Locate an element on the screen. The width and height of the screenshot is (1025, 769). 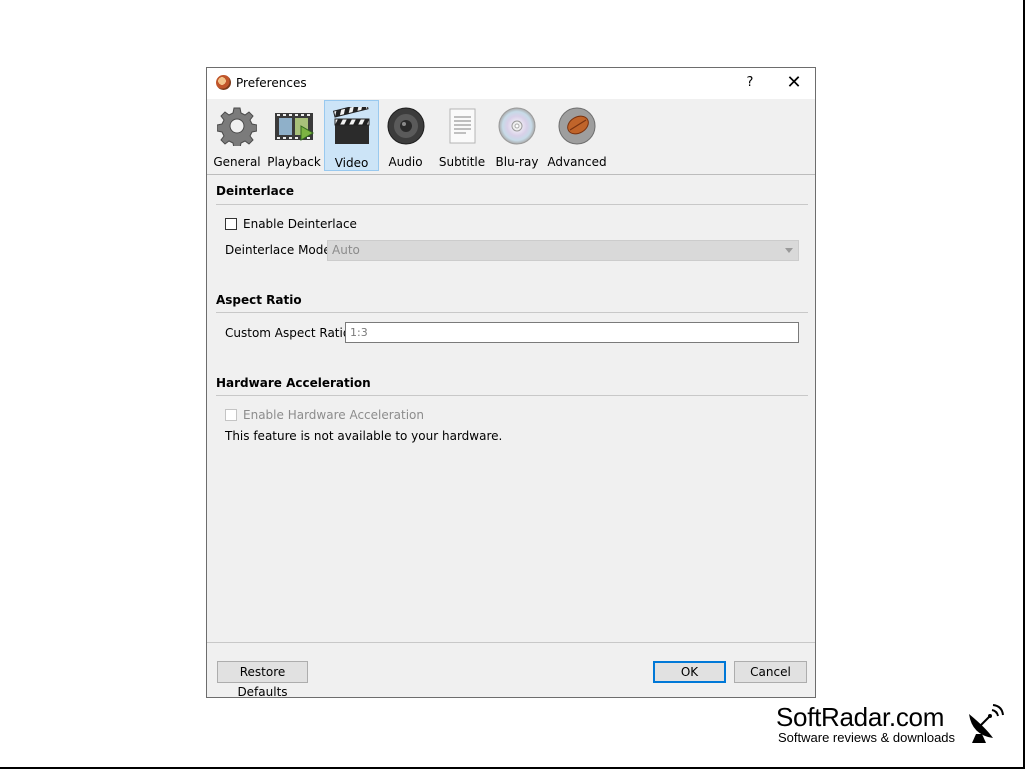
app-logo-icon is located at coordinates (223, 82).